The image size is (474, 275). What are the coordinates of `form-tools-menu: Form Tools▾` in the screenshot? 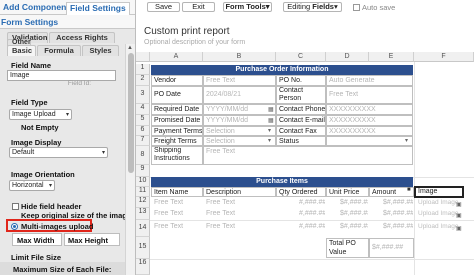 It's located at (247, 7).